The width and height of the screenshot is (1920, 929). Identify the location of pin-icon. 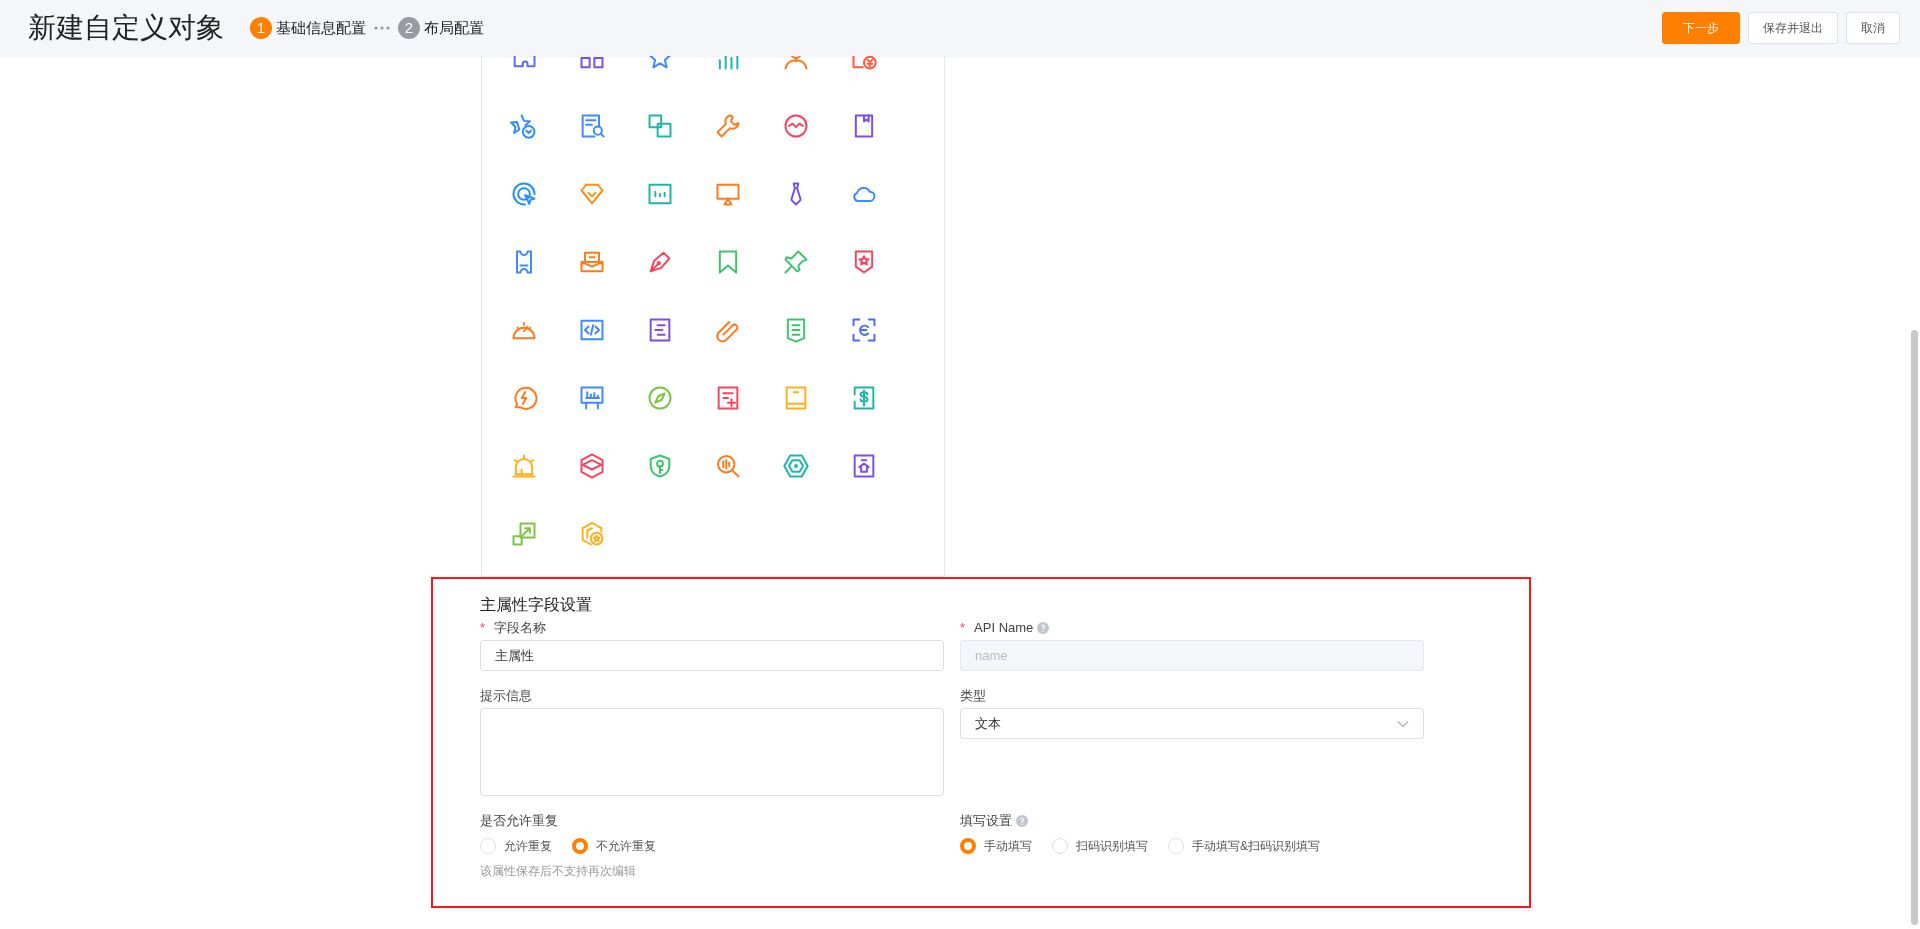
(796, 262).